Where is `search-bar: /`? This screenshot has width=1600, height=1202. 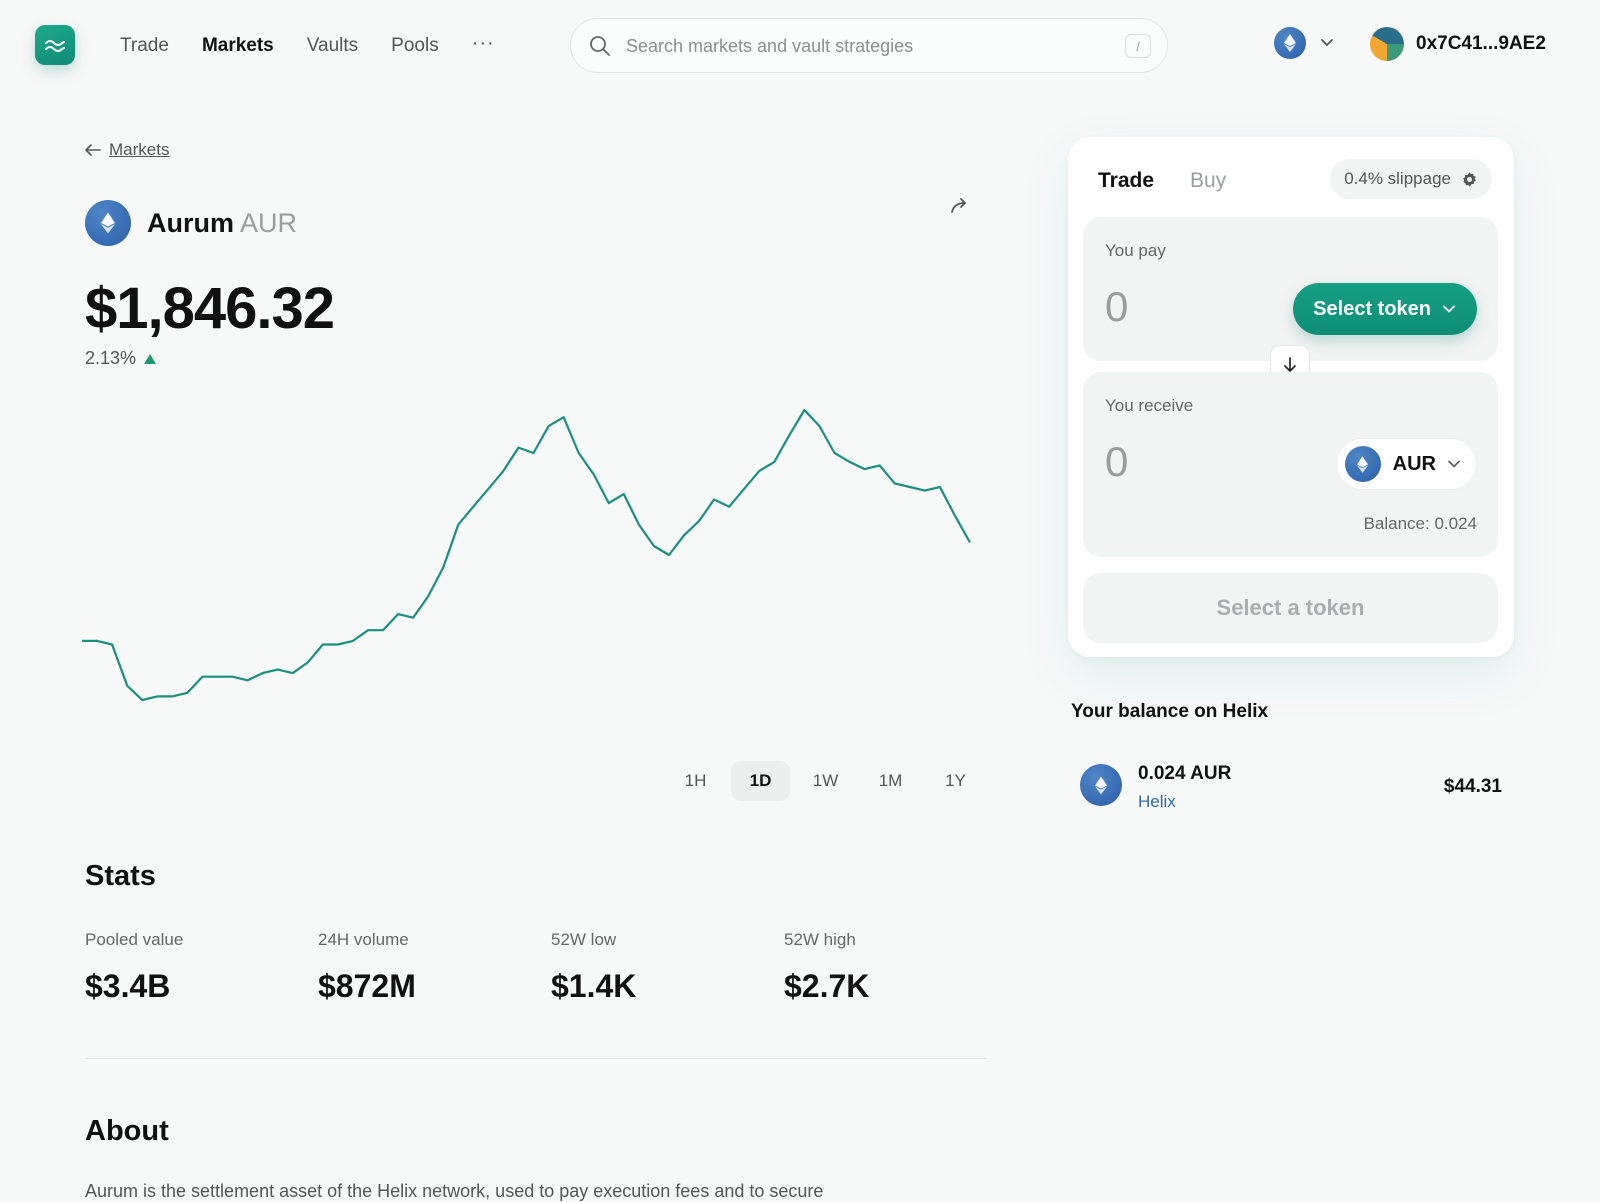 search-bar: / is located at coordinates (869, 45).